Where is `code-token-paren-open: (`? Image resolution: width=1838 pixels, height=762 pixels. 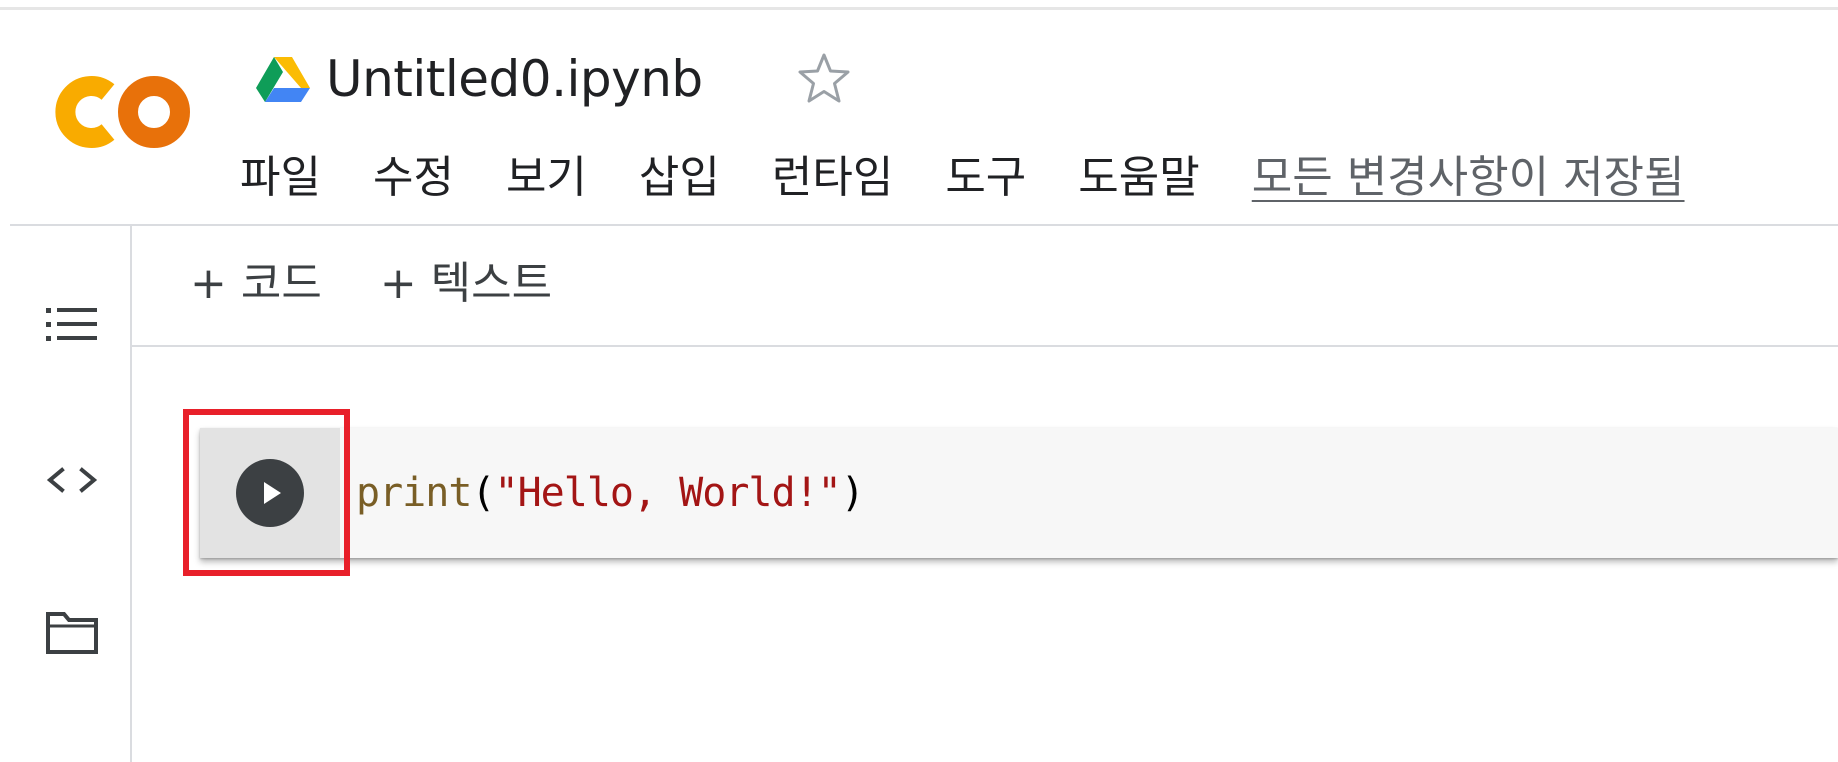
code-token-paren-open: ( is located at coordinates (483, 493).